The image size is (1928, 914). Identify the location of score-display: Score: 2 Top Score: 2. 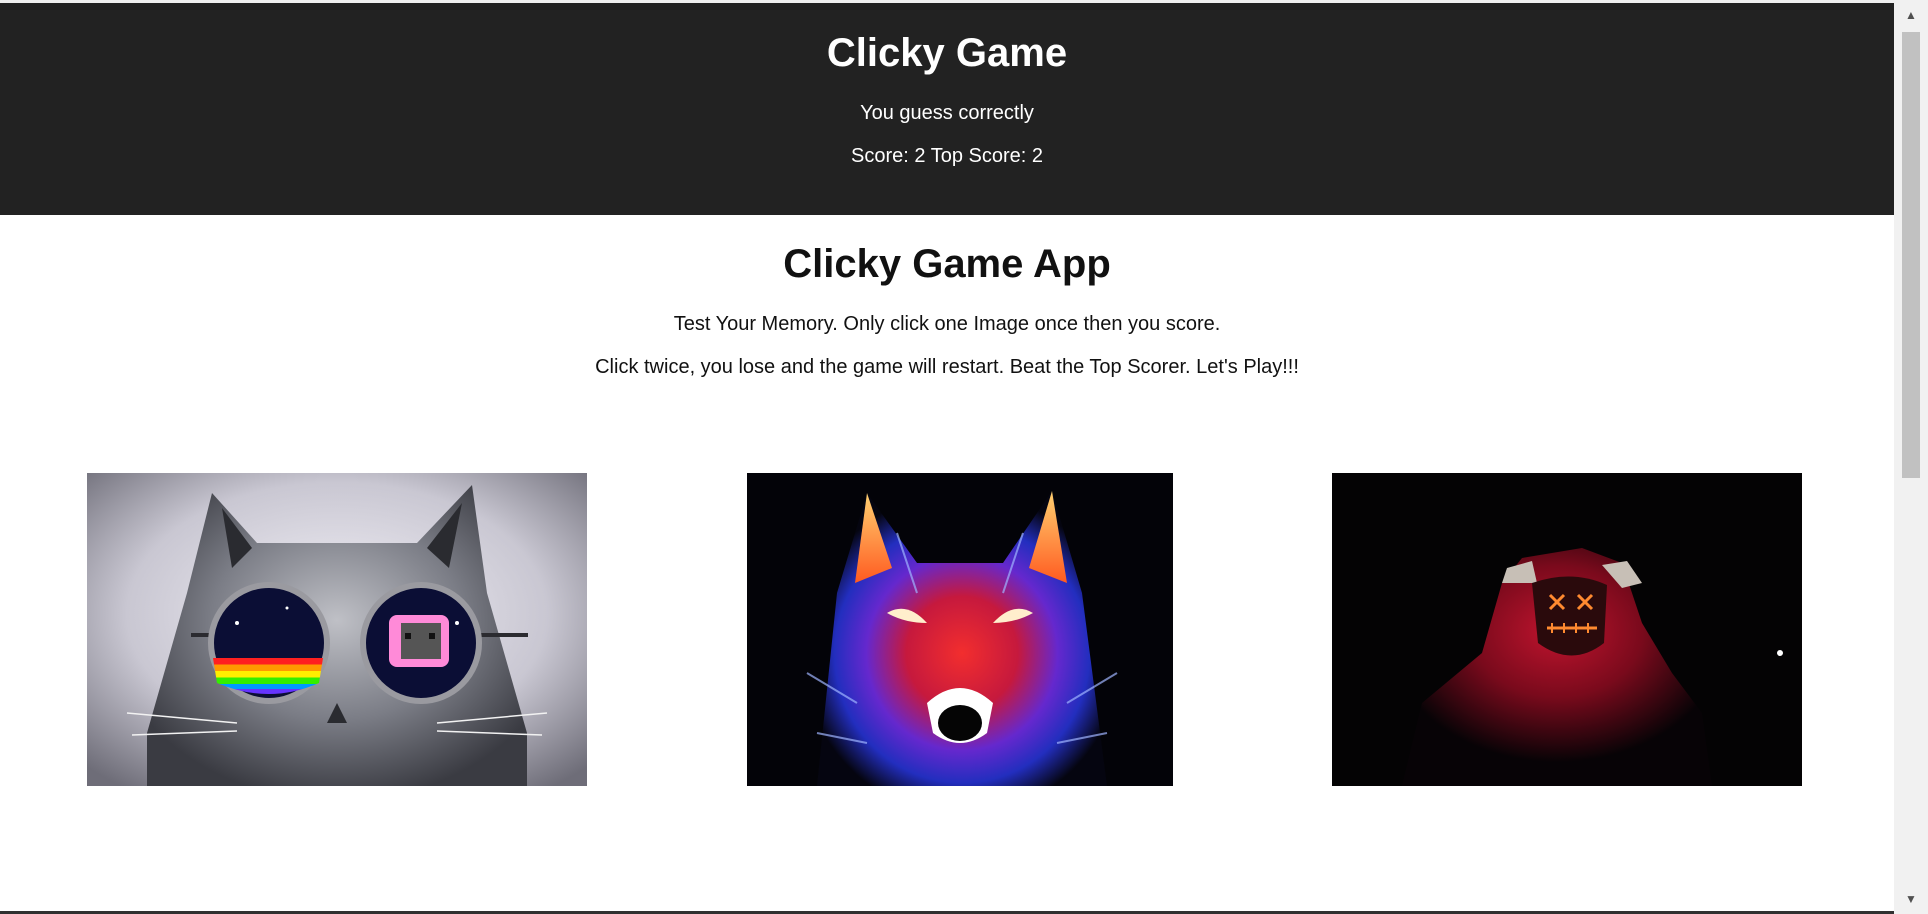
(947, 156).